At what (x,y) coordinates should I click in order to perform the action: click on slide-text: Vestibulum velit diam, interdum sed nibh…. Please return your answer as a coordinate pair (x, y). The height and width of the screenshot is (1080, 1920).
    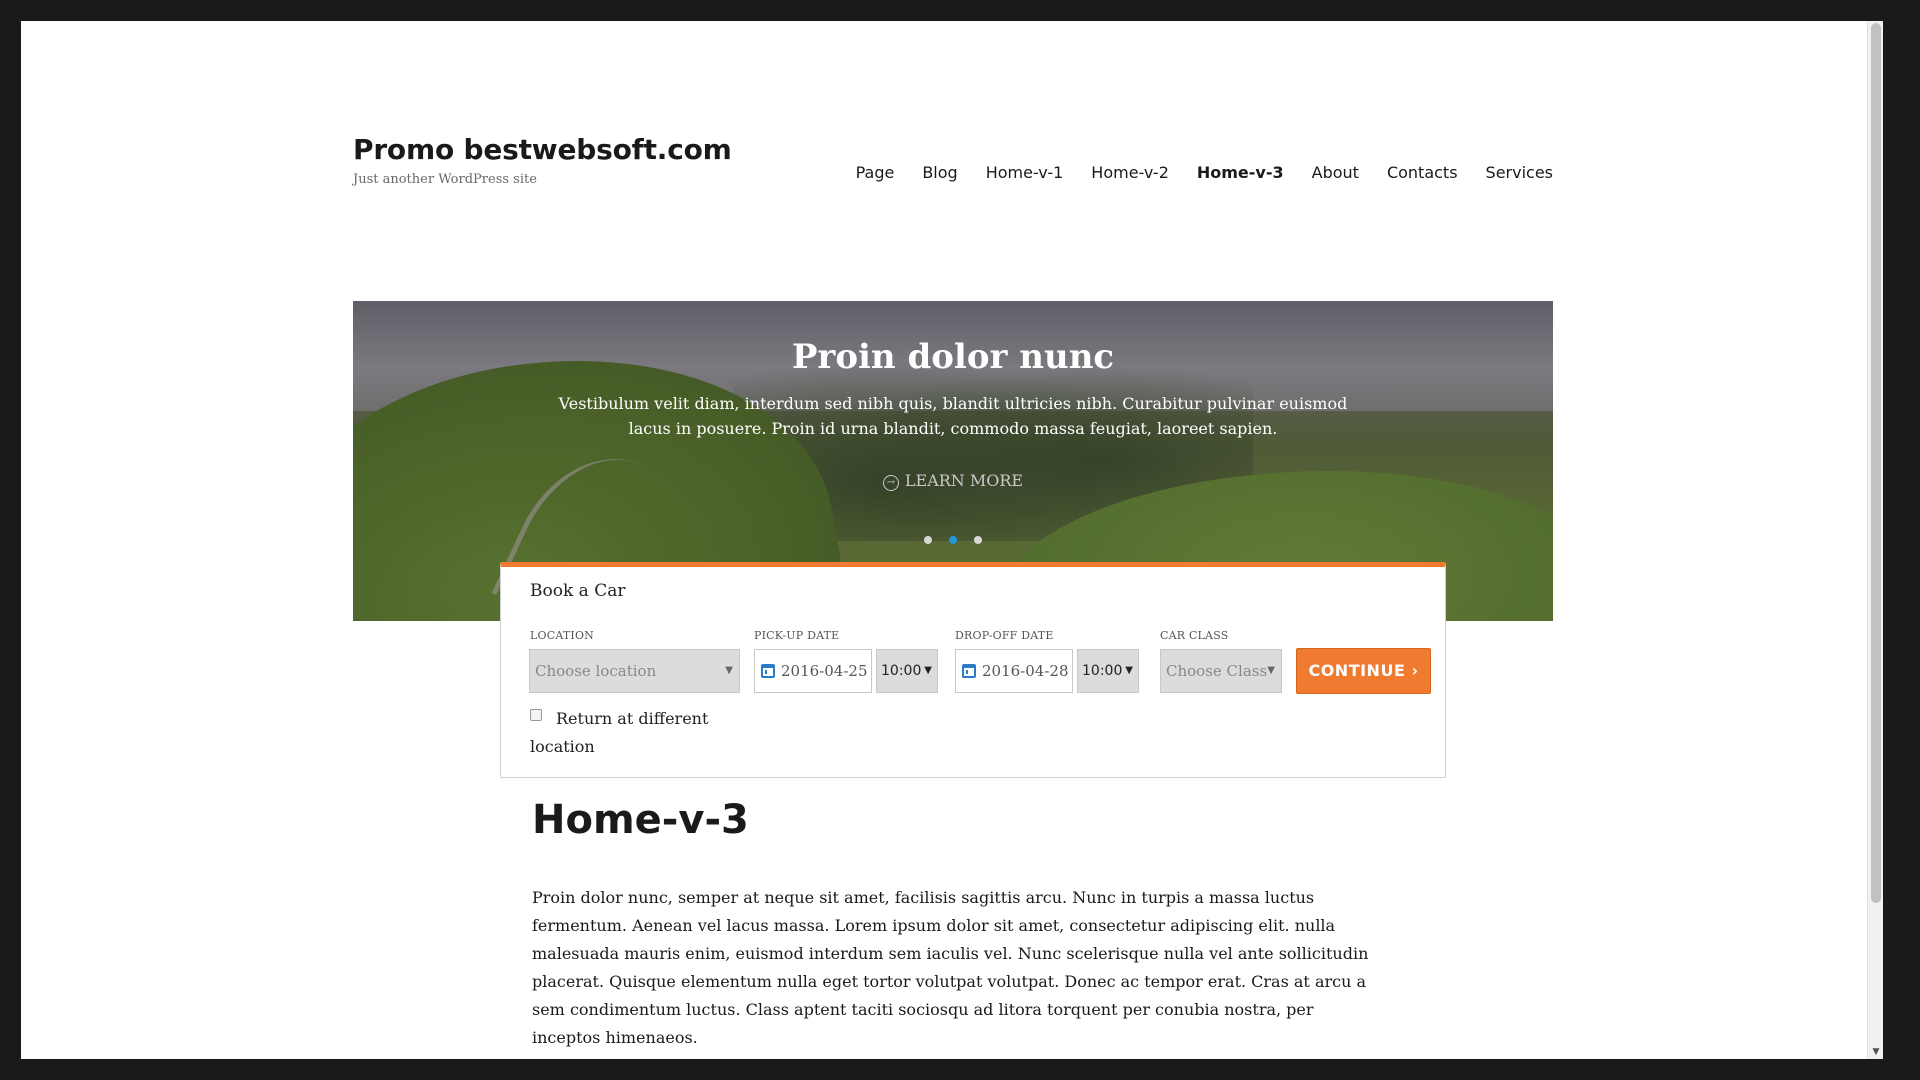
    Looking at the image, I should click on (953, 416).